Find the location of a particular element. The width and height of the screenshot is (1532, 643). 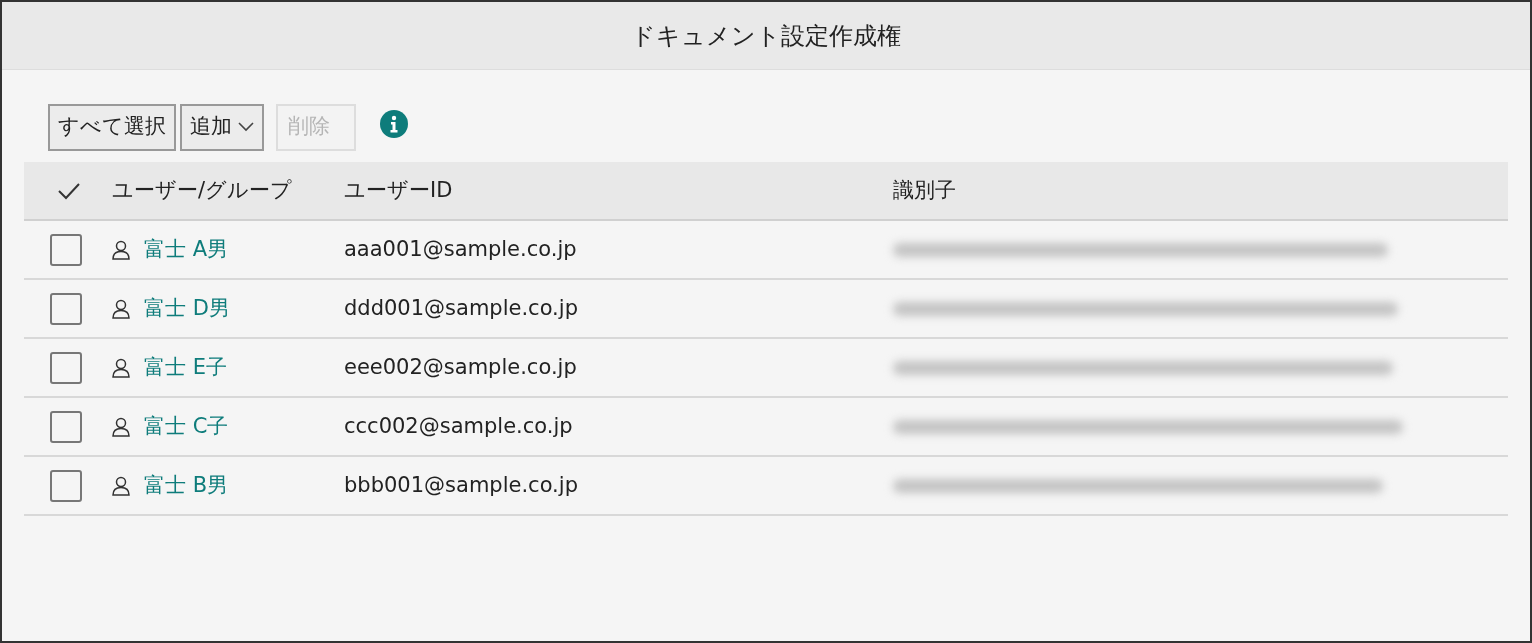

table-cell: bbb001@sample.co.jp is located at coordinates (461, 484).